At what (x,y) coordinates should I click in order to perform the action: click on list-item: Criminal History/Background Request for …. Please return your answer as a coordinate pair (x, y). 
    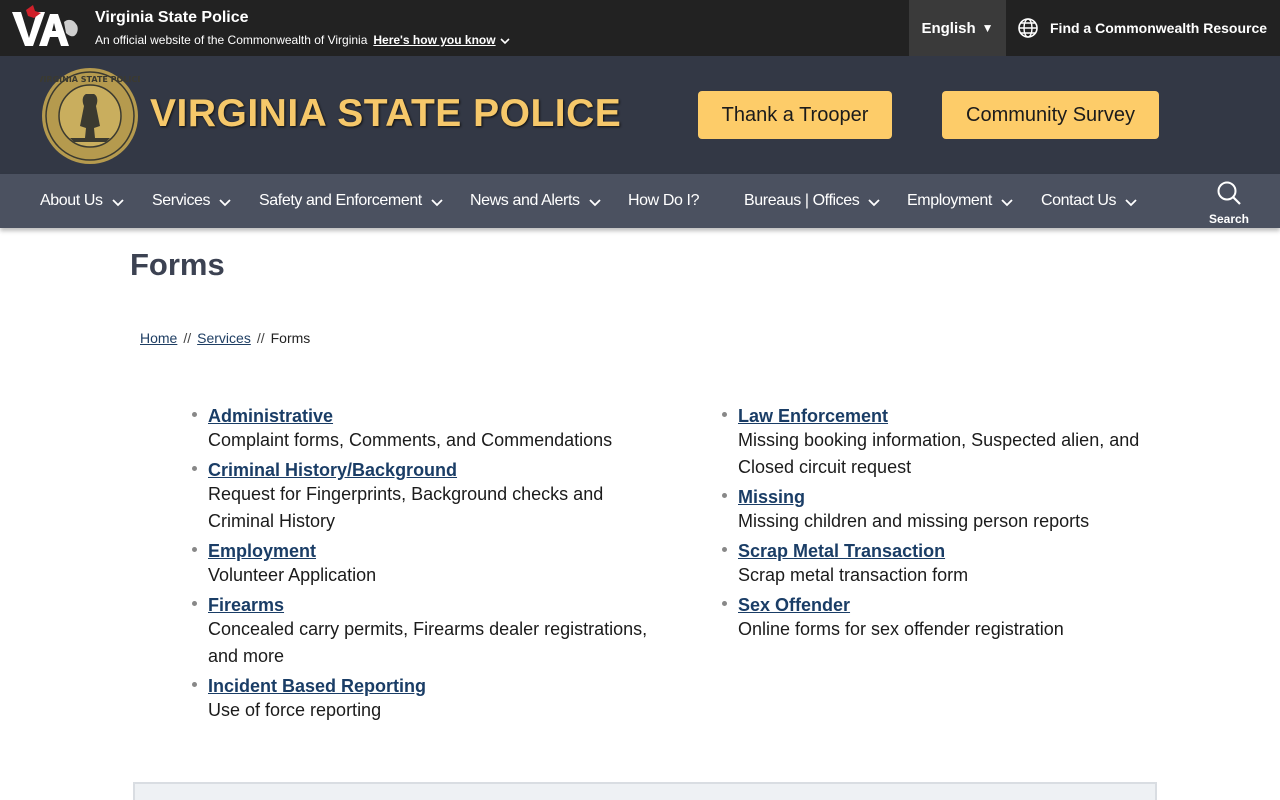
    Looking at the image, I should click on (420, 497).